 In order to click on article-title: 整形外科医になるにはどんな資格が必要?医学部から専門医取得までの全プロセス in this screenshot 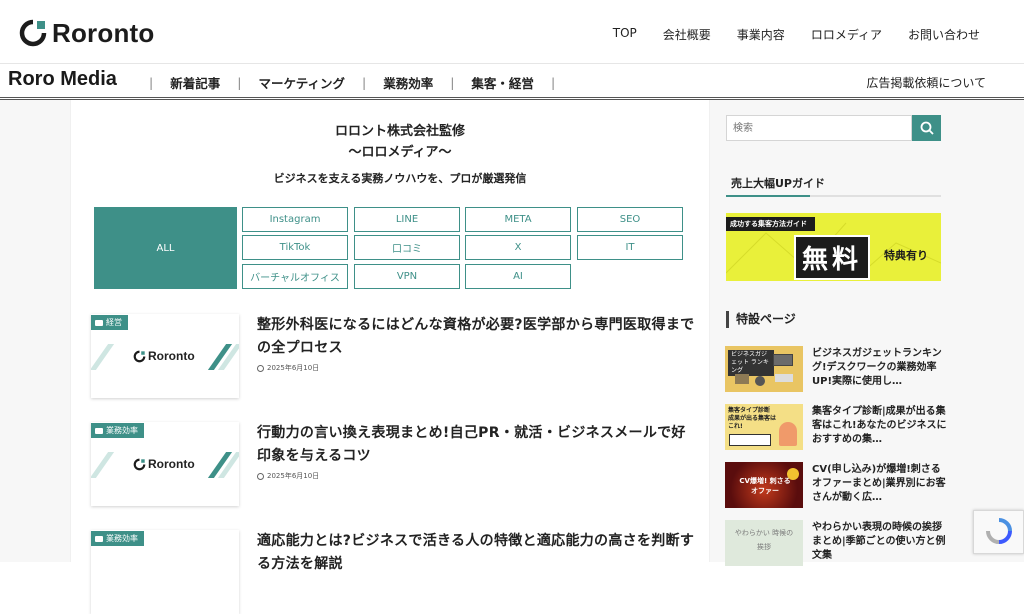, I will do `click(477, 337)`.